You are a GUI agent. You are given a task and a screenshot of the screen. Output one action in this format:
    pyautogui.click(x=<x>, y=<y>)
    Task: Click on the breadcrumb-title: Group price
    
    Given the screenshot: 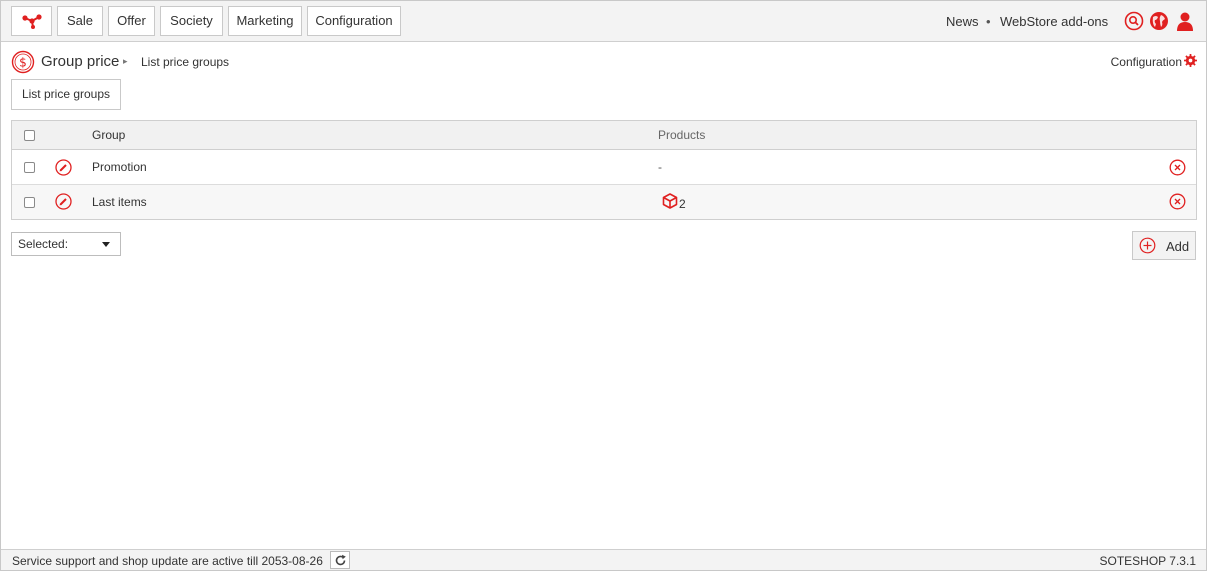 What is the action you would take?
    pyautogui.click(x=80, y=61)
    